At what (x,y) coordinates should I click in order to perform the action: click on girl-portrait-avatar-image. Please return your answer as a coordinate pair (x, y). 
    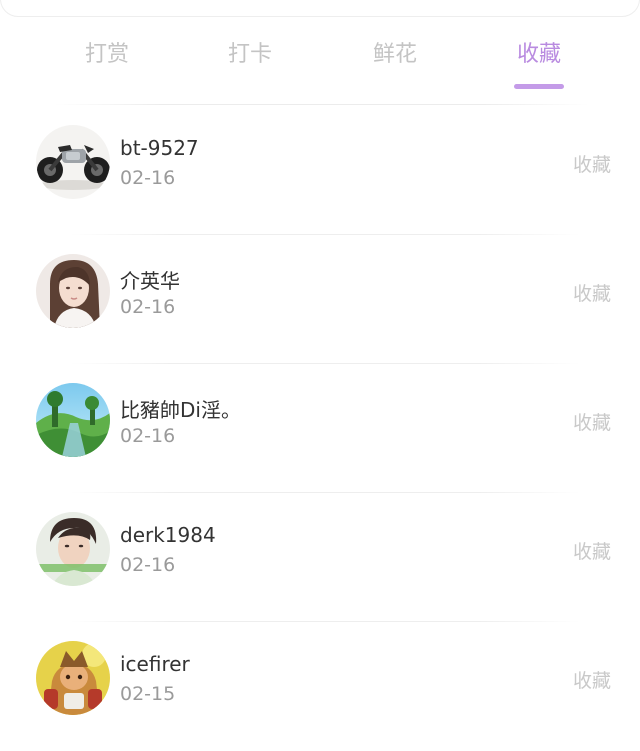
    Looking at the image, I should click on (73, 291).